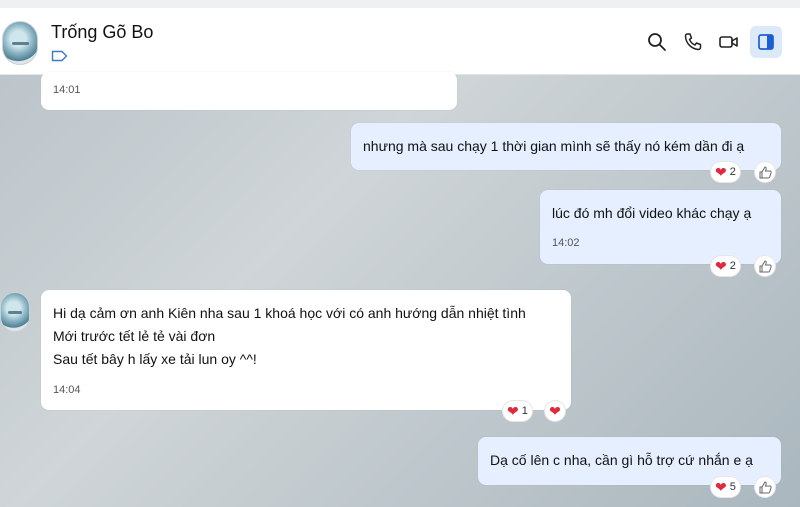  What do you see at coordinates (652, 213) in the screenshot?
I see `message-text: lúc đó mh đổi video khác chạy ạ` at bounding box center [652, 213].